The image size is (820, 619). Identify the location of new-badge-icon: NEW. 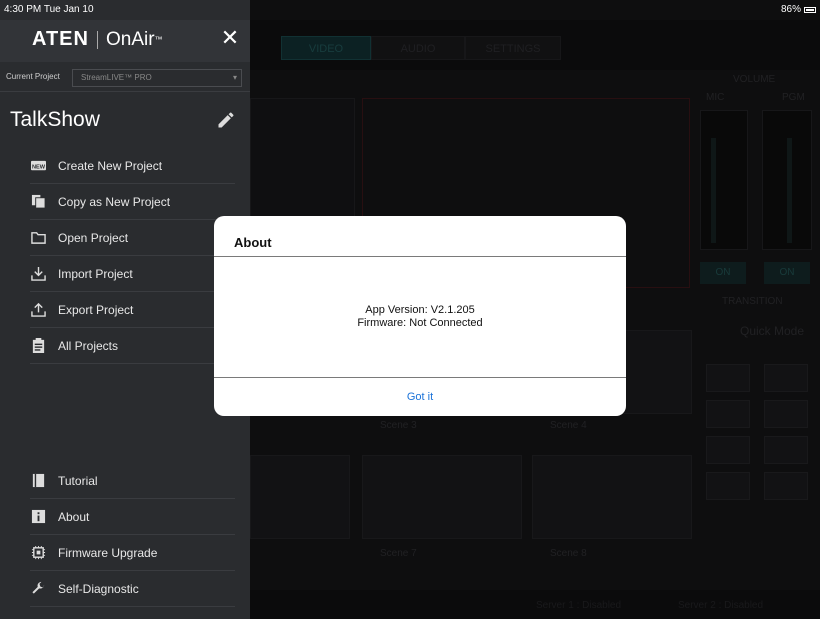
(38, 166).